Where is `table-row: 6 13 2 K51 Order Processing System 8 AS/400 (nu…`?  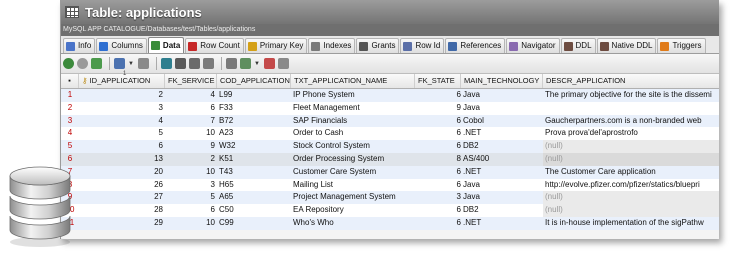 table-row: 6 13 2 K51 Order Processing System 8 AS/400 (nu… is located at coordinates (390, 159).